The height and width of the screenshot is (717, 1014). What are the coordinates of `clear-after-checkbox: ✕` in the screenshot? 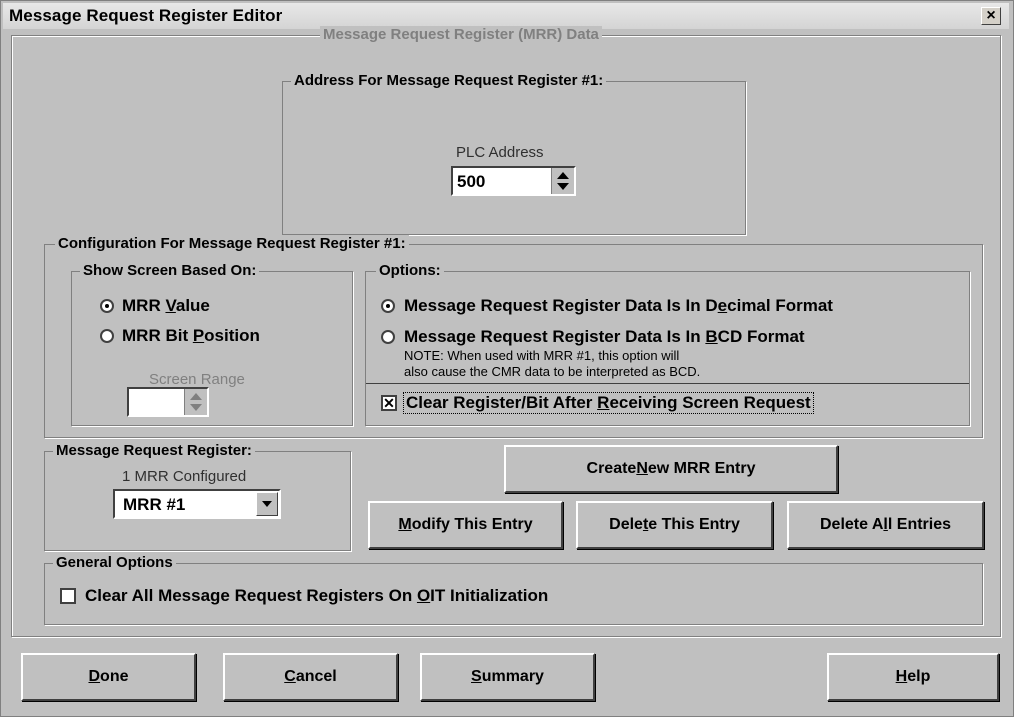 It's located at (389, 403).